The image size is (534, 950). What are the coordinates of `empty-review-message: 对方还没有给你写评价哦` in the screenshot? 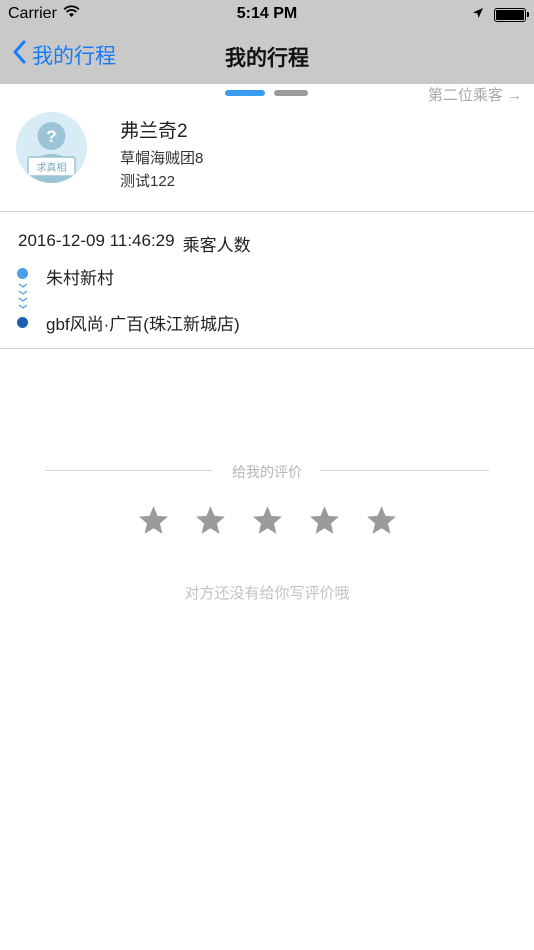 It's located at (267, 593).